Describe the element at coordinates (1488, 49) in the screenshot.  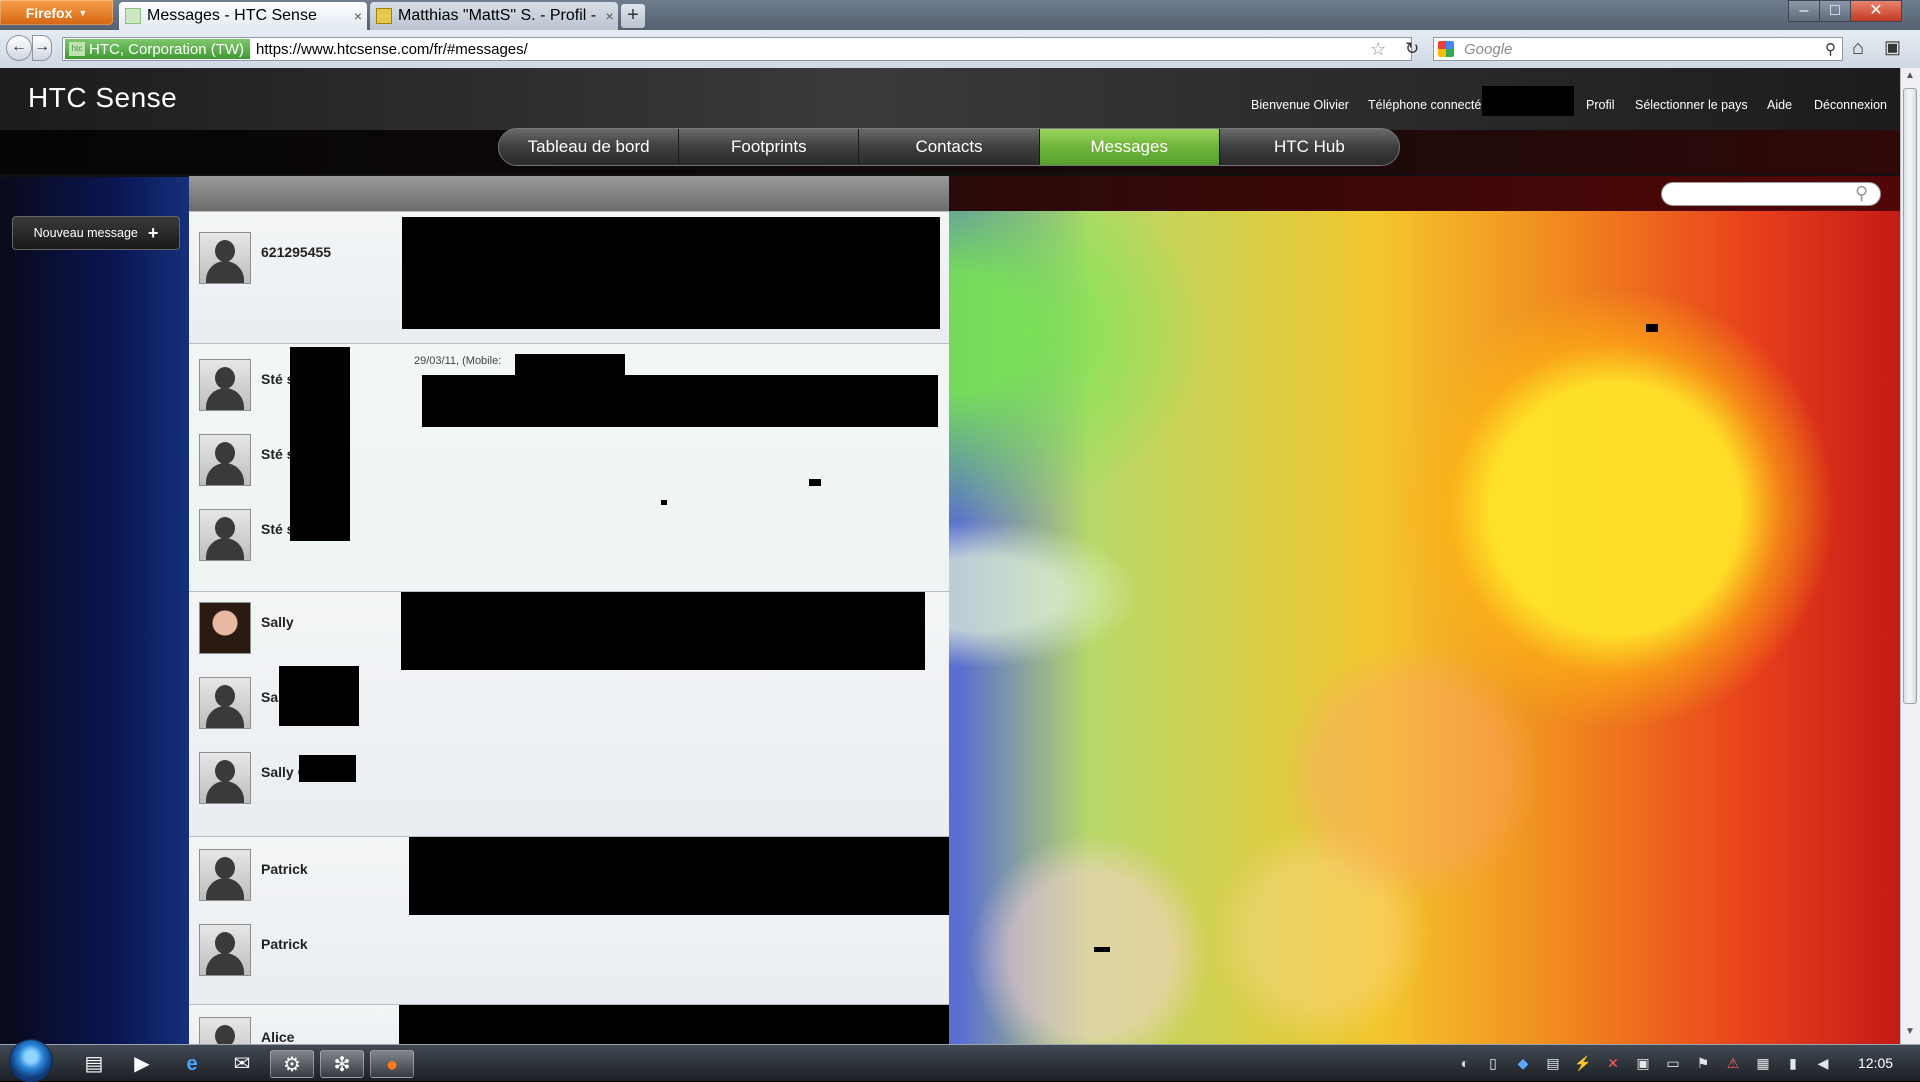
I see `search-placeholder: Google` at that location.